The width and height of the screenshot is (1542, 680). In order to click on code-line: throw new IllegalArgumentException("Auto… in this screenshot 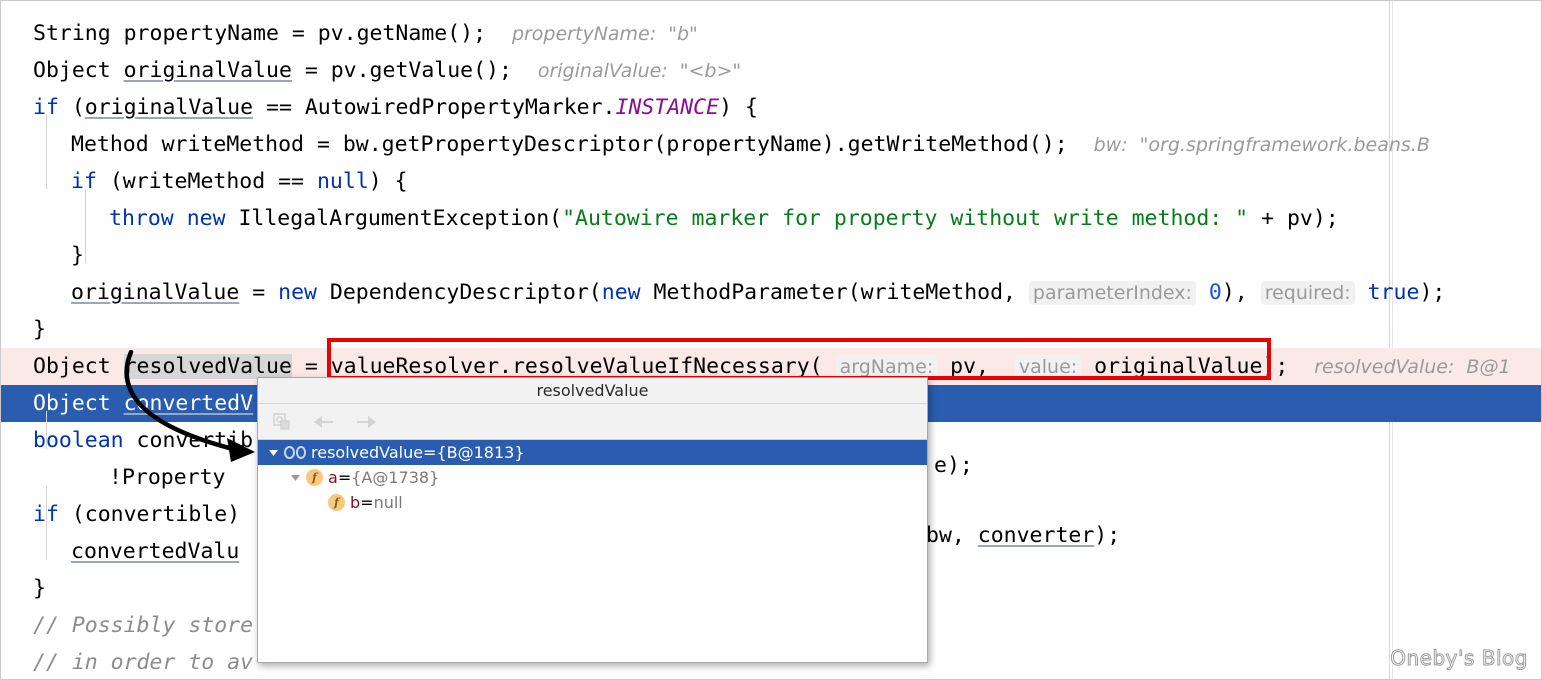, I will do `click(771, 218)`.